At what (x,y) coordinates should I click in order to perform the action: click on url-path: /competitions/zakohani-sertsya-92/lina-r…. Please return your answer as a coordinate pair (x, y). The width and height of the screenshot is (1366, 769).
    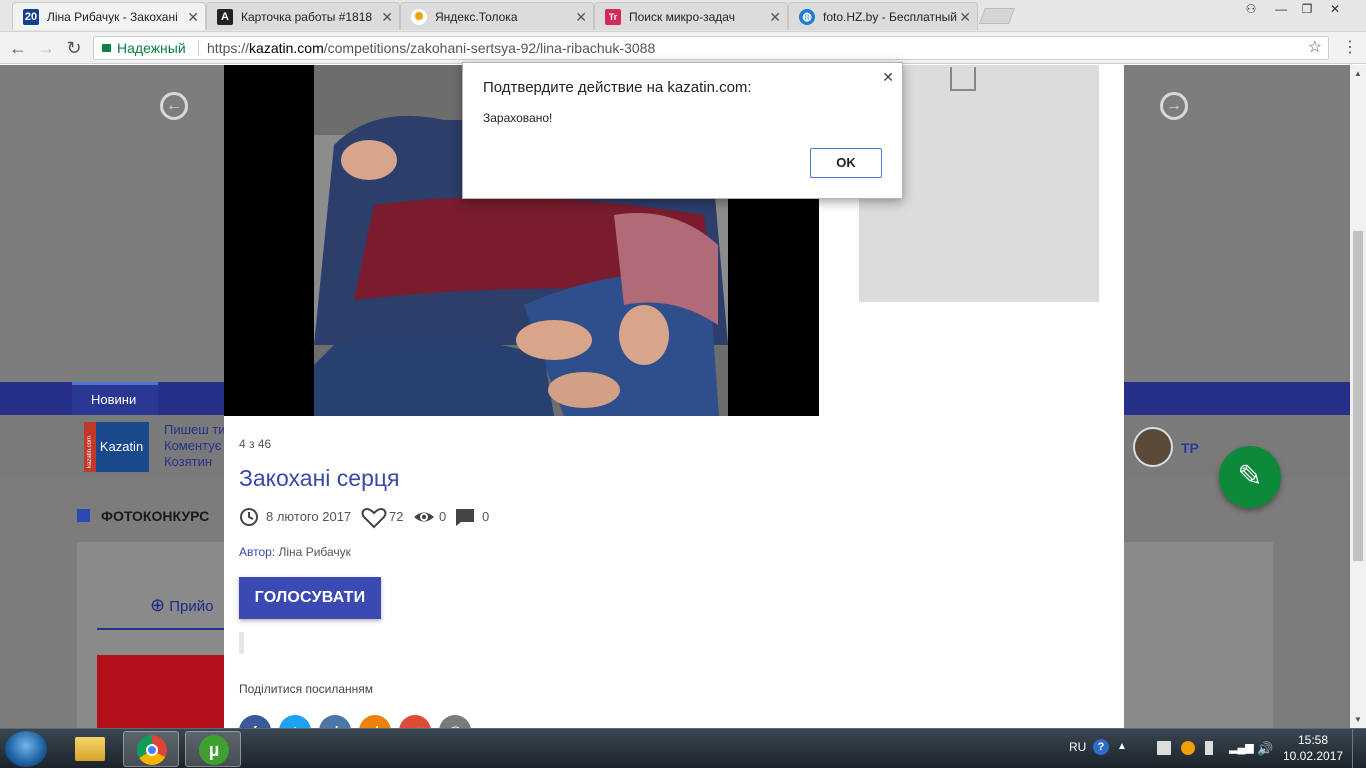
    Looking at the image, I should click on (489, 48).